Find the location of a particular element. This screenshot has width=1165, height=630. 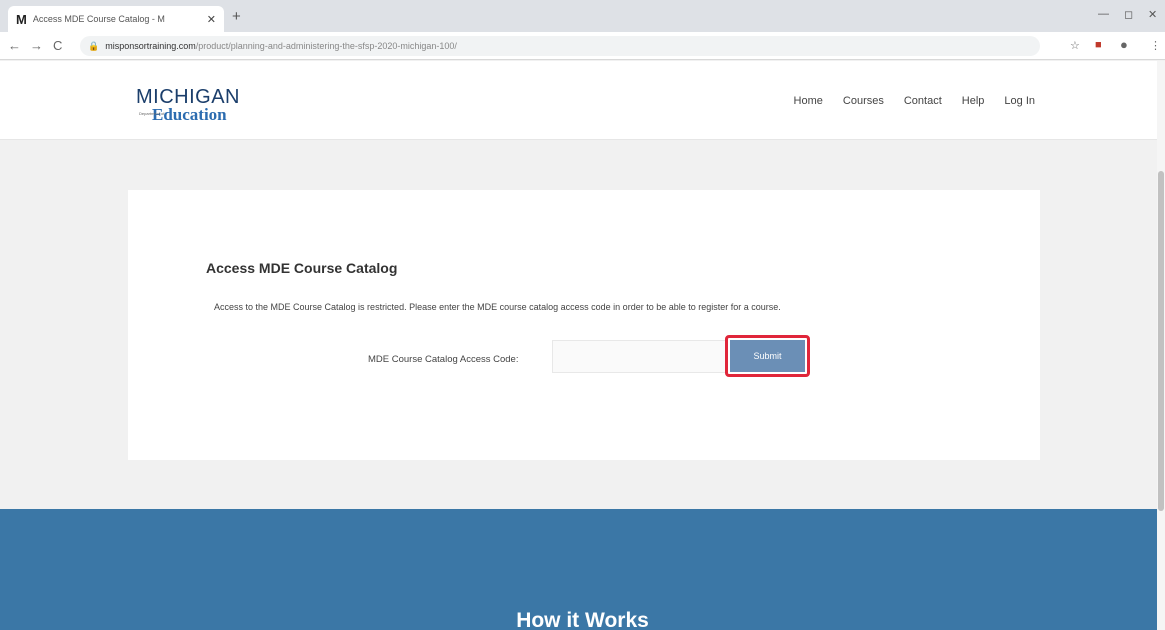

reload-icon: C is located at coordinates (57, 45).